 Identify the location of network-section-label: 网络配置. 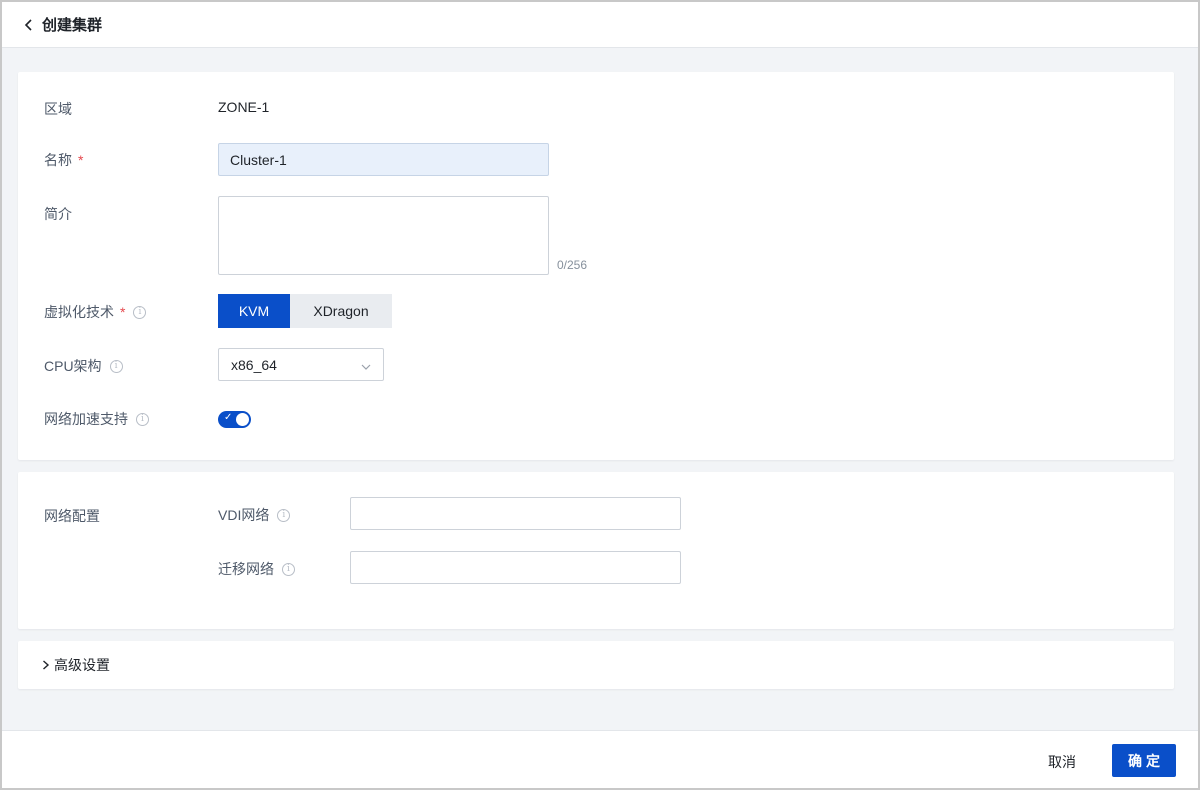
(72, 516).